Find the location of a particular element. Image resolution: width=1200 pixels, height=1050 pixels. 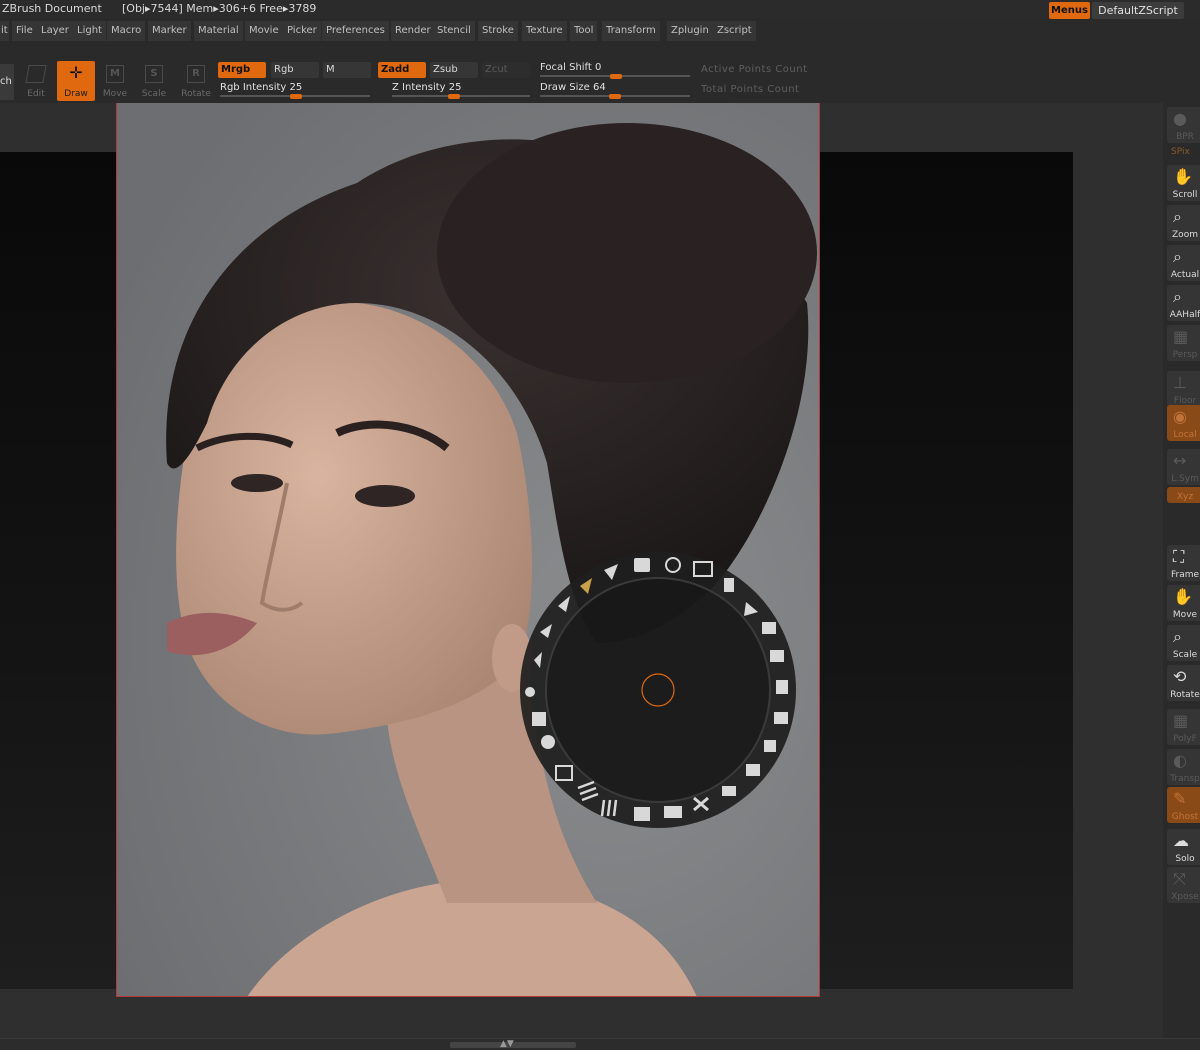

menu-item-partial: it is located at coordinates (5, 31).